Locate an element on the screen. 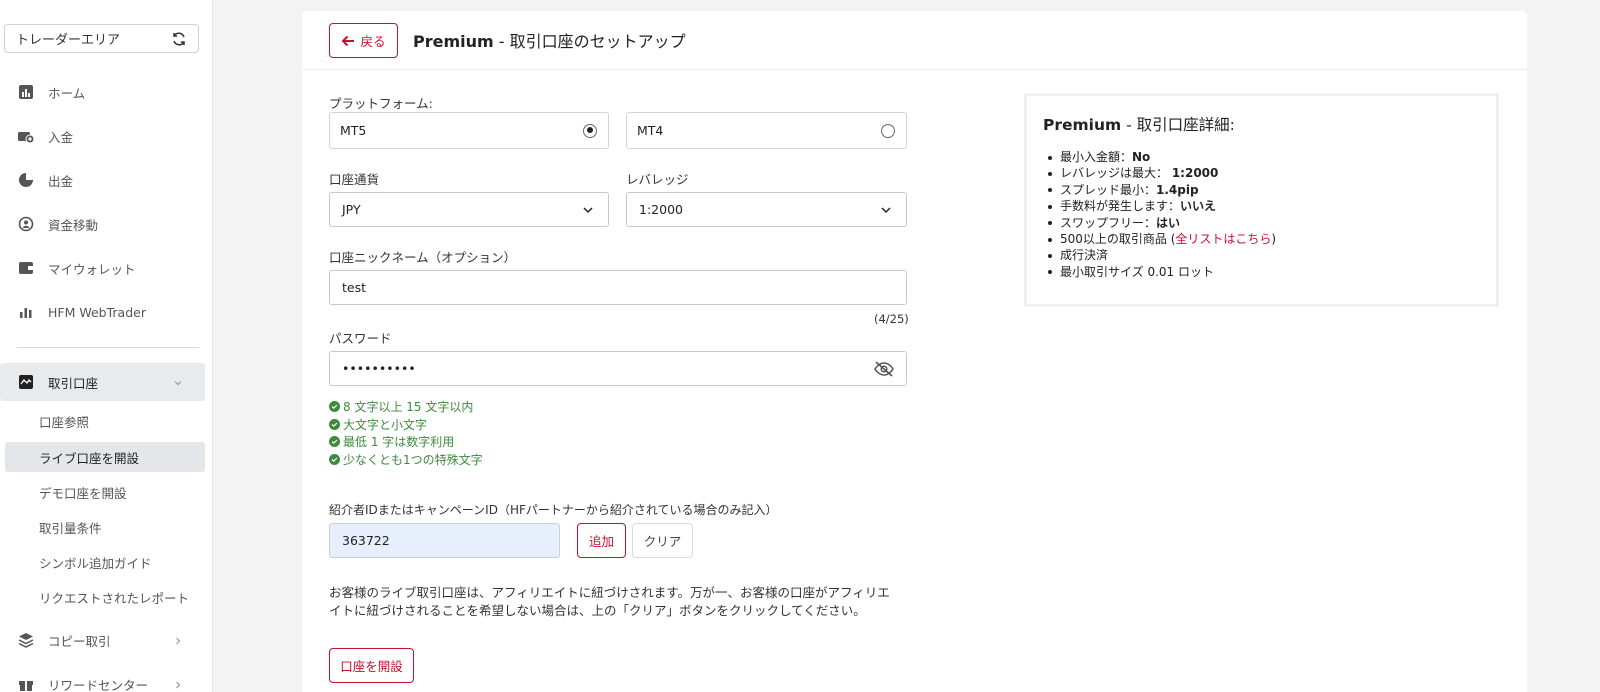  rule-text: 最低 1 字は数字利用 is located at coordinates (399, 442).